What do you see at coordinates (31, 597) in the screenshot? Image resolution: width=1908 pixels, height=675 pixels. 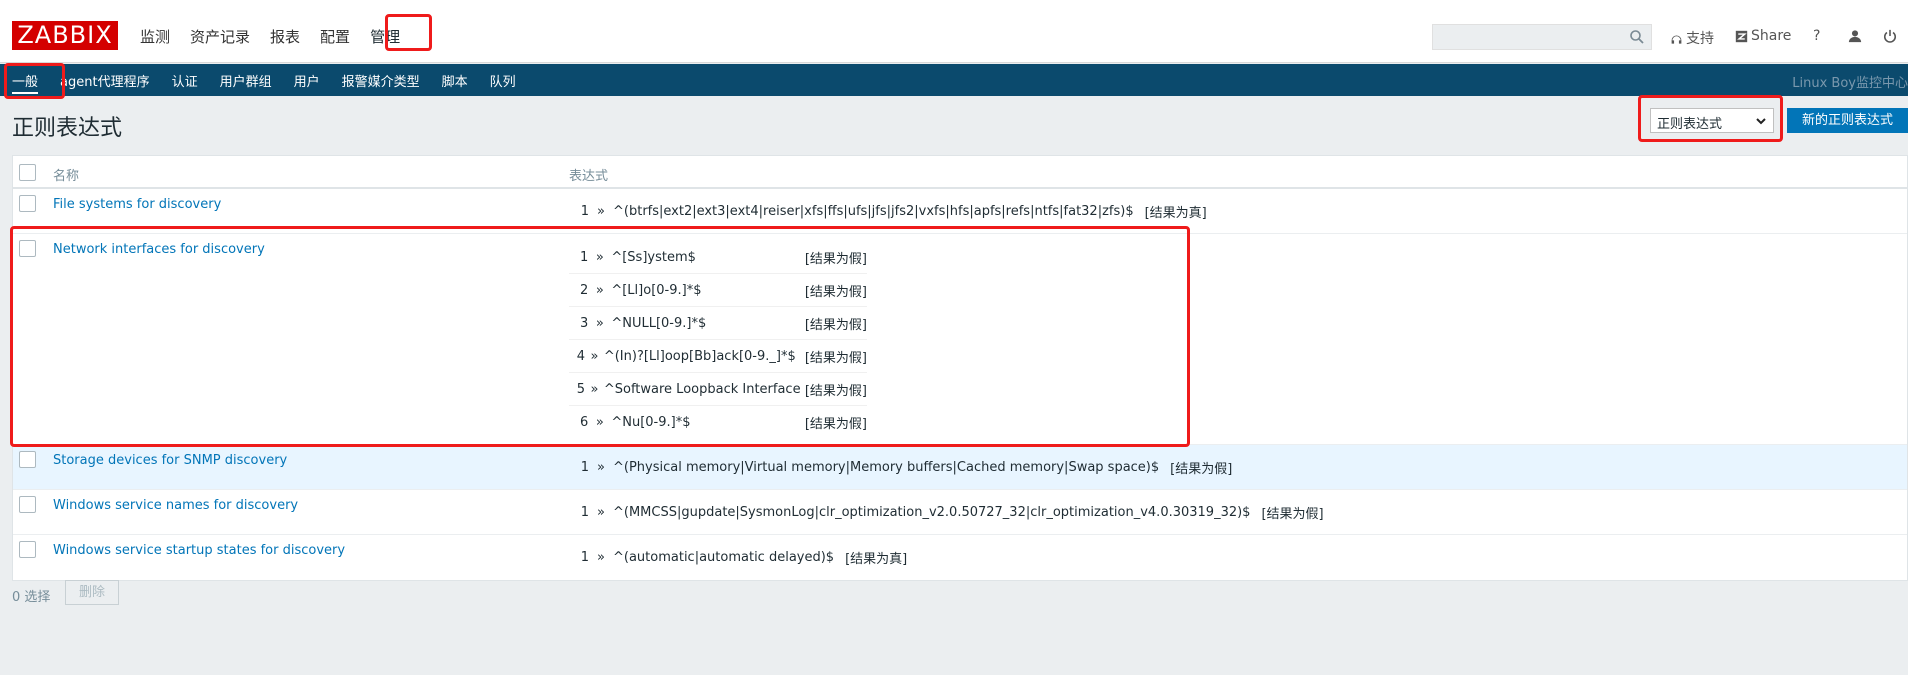 I see `selected-count: 0 选择` at bounding box center [31, 597].